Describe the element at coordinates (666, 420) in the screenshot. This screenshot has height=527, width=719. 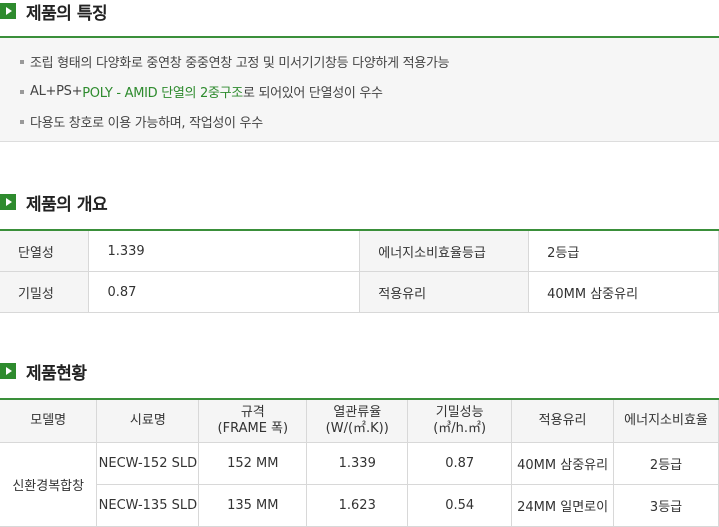
I see `header-energy: 에너지소비효율` at that location.